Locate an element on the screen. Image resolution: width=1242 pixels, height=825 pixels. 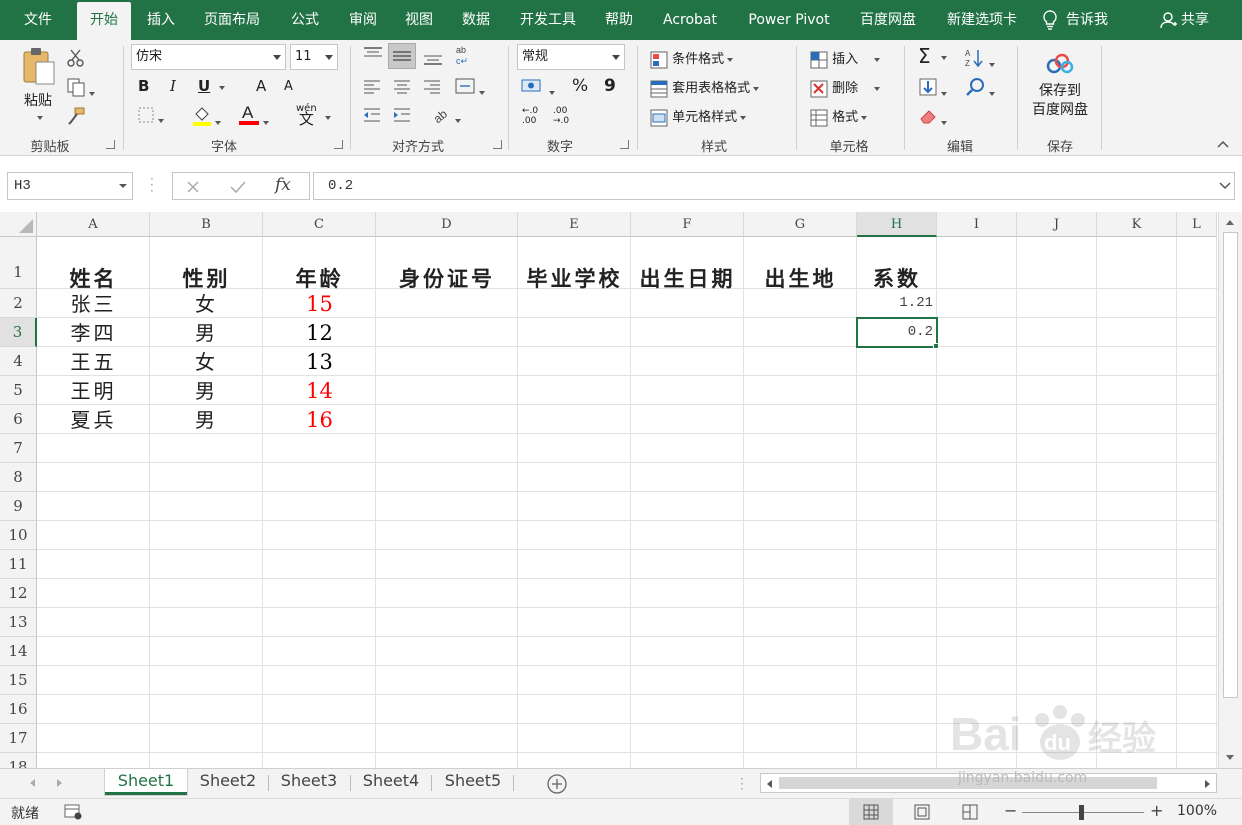
align-bottom-button is located at coordinates (433, 59).